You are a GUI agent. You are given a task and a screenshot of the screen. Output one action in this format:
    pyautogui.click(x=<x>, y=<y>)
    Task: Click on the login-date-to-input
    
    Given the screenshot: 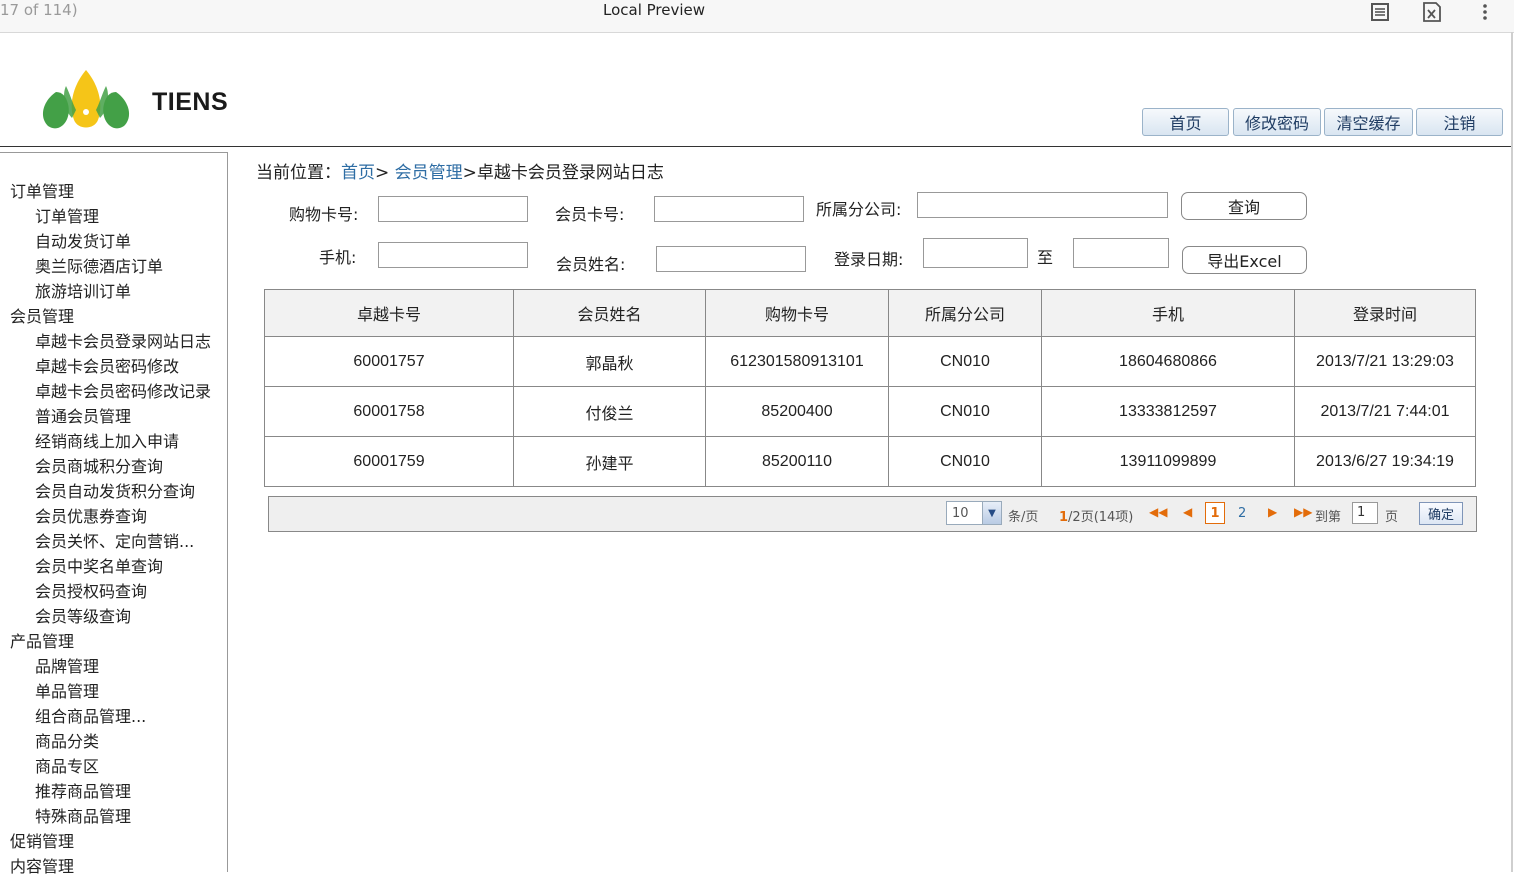 What is the action you would take?
    pyautogui.click(x=1121, y=253)
    